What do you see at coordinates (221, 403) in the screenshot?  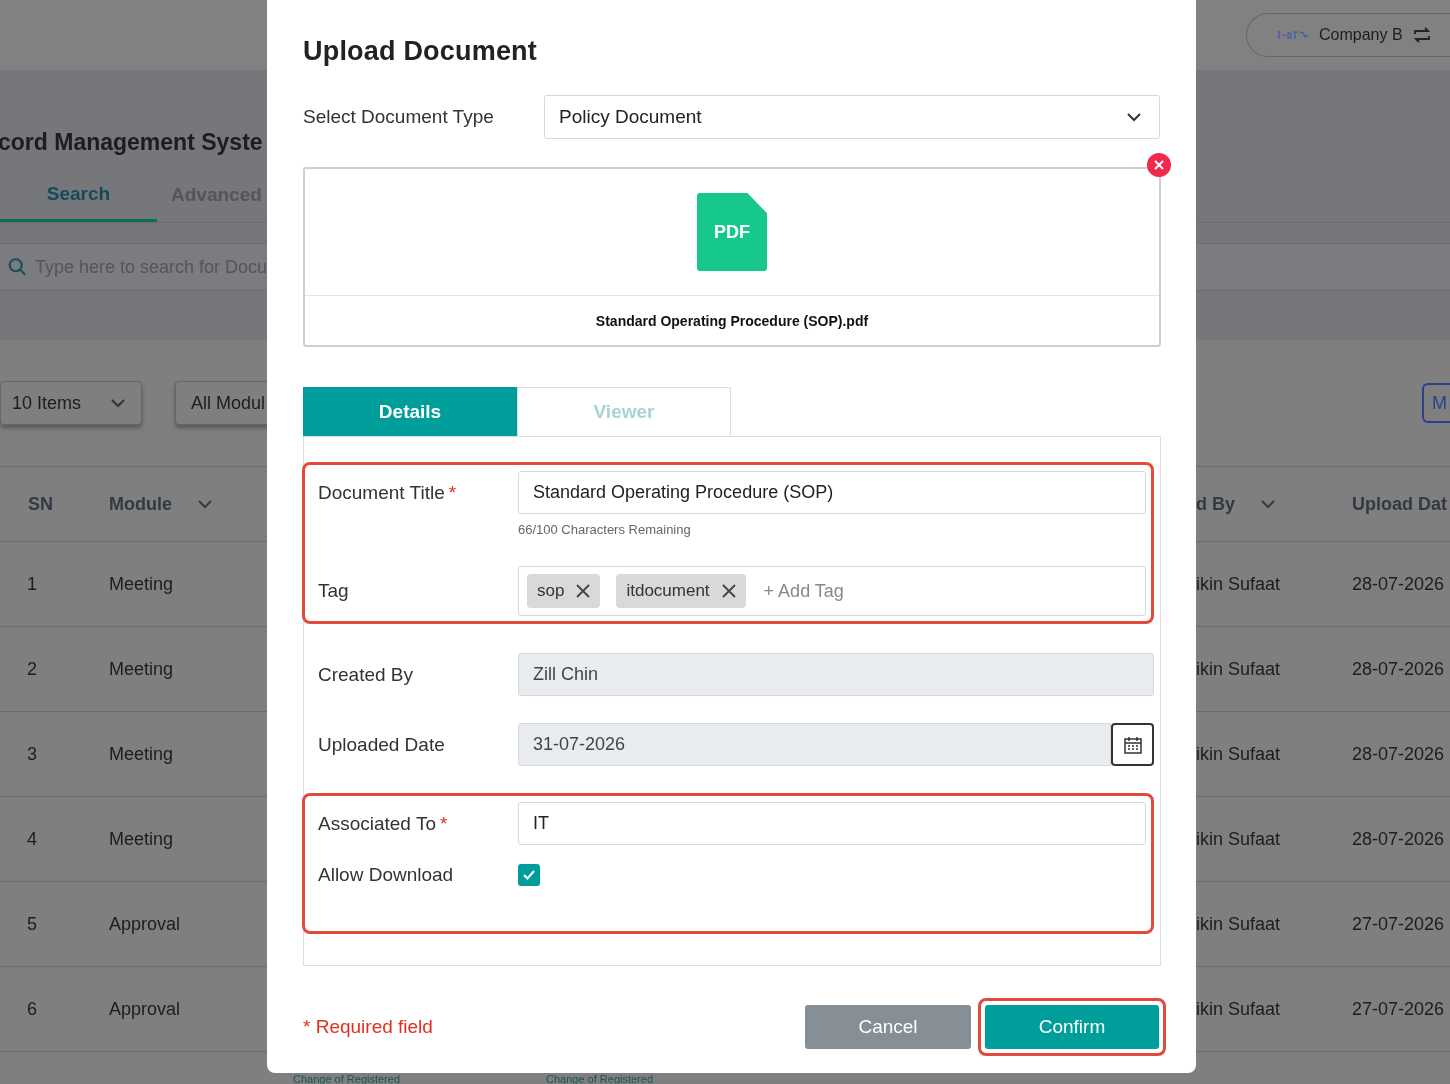 I see `module-dropdown: All Modul` at bounding box center [221, 403].